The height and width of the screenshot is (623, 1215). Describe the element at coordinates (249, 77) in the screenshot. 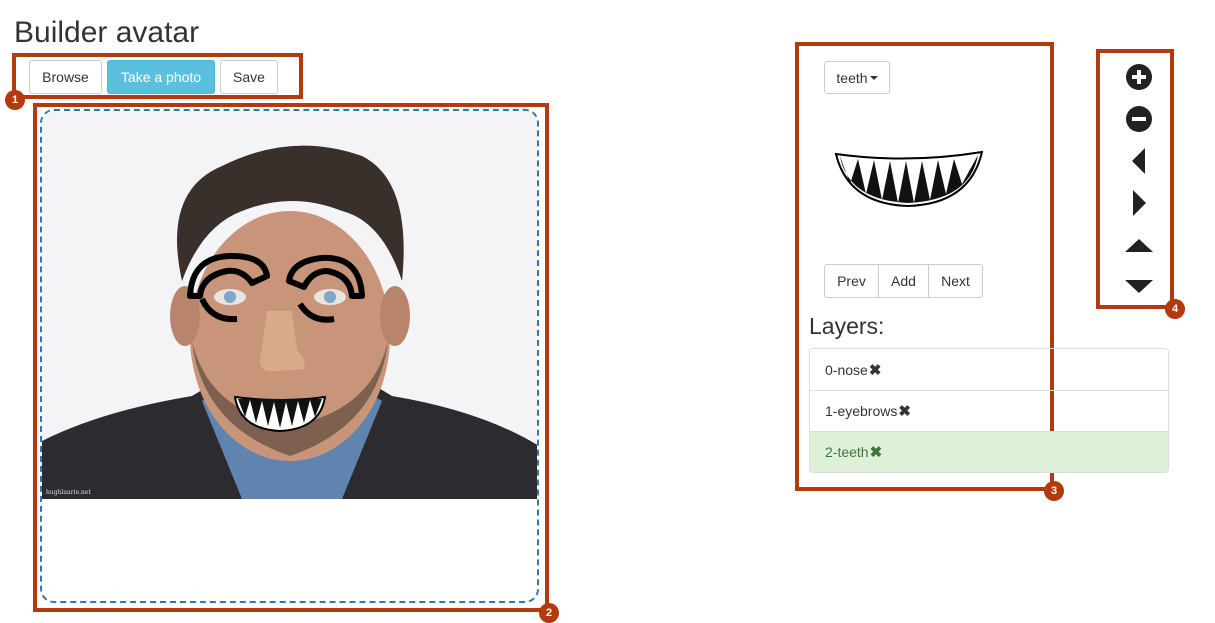

I see `save-button: Save` at that location.